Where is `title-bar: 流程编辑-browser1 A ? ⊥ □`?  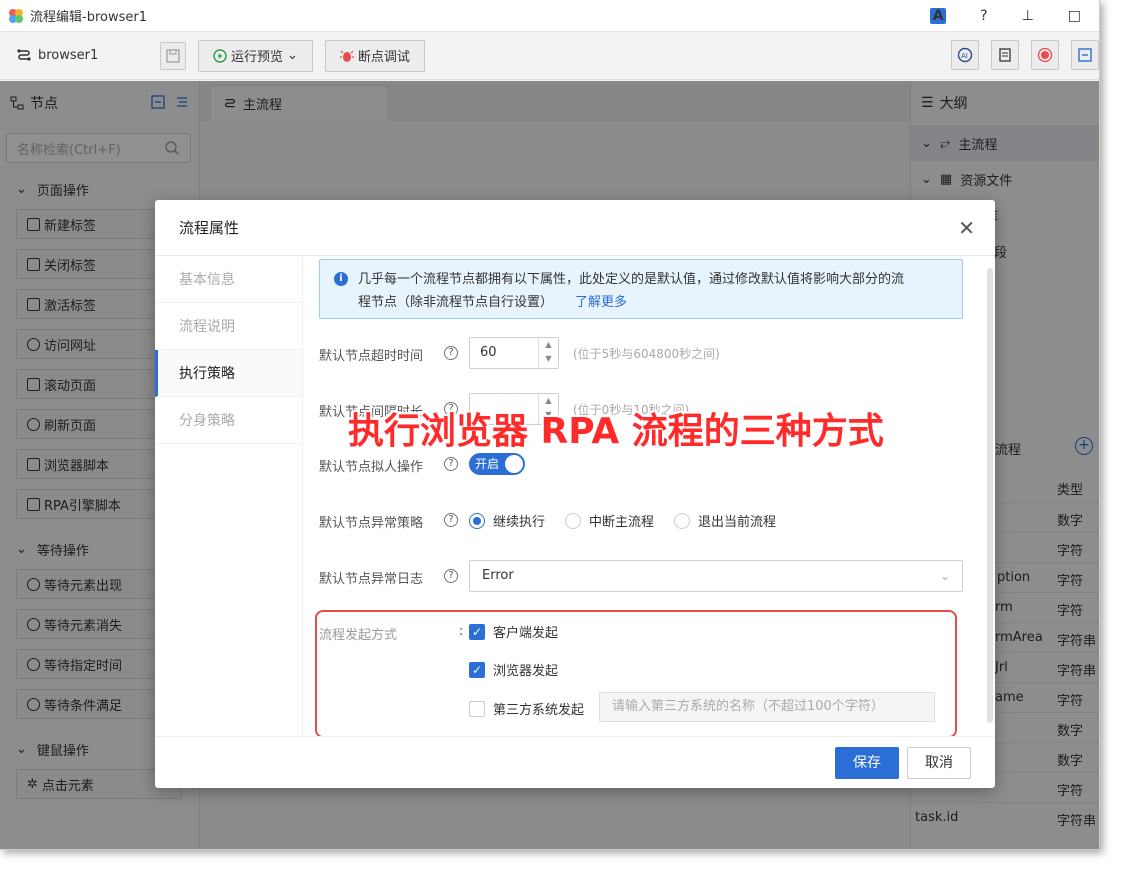 title-bar: 流程编辑-browser1 A ? ⊥ □ is located at coordinates (549, 16).